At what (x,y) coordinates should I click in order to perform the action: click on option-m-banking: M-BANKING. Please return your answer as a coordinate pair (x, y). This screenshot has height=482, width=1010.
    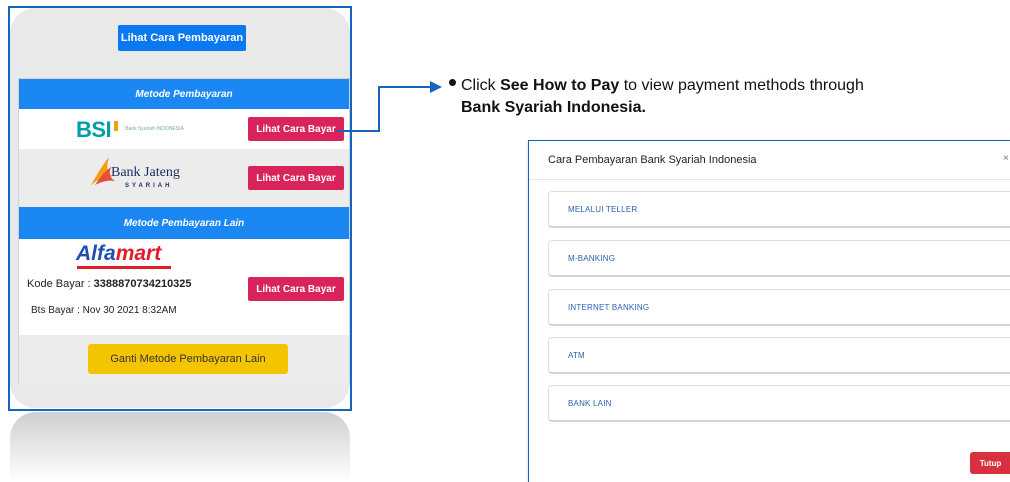
    Looking at the image, I should click on (779, 258).